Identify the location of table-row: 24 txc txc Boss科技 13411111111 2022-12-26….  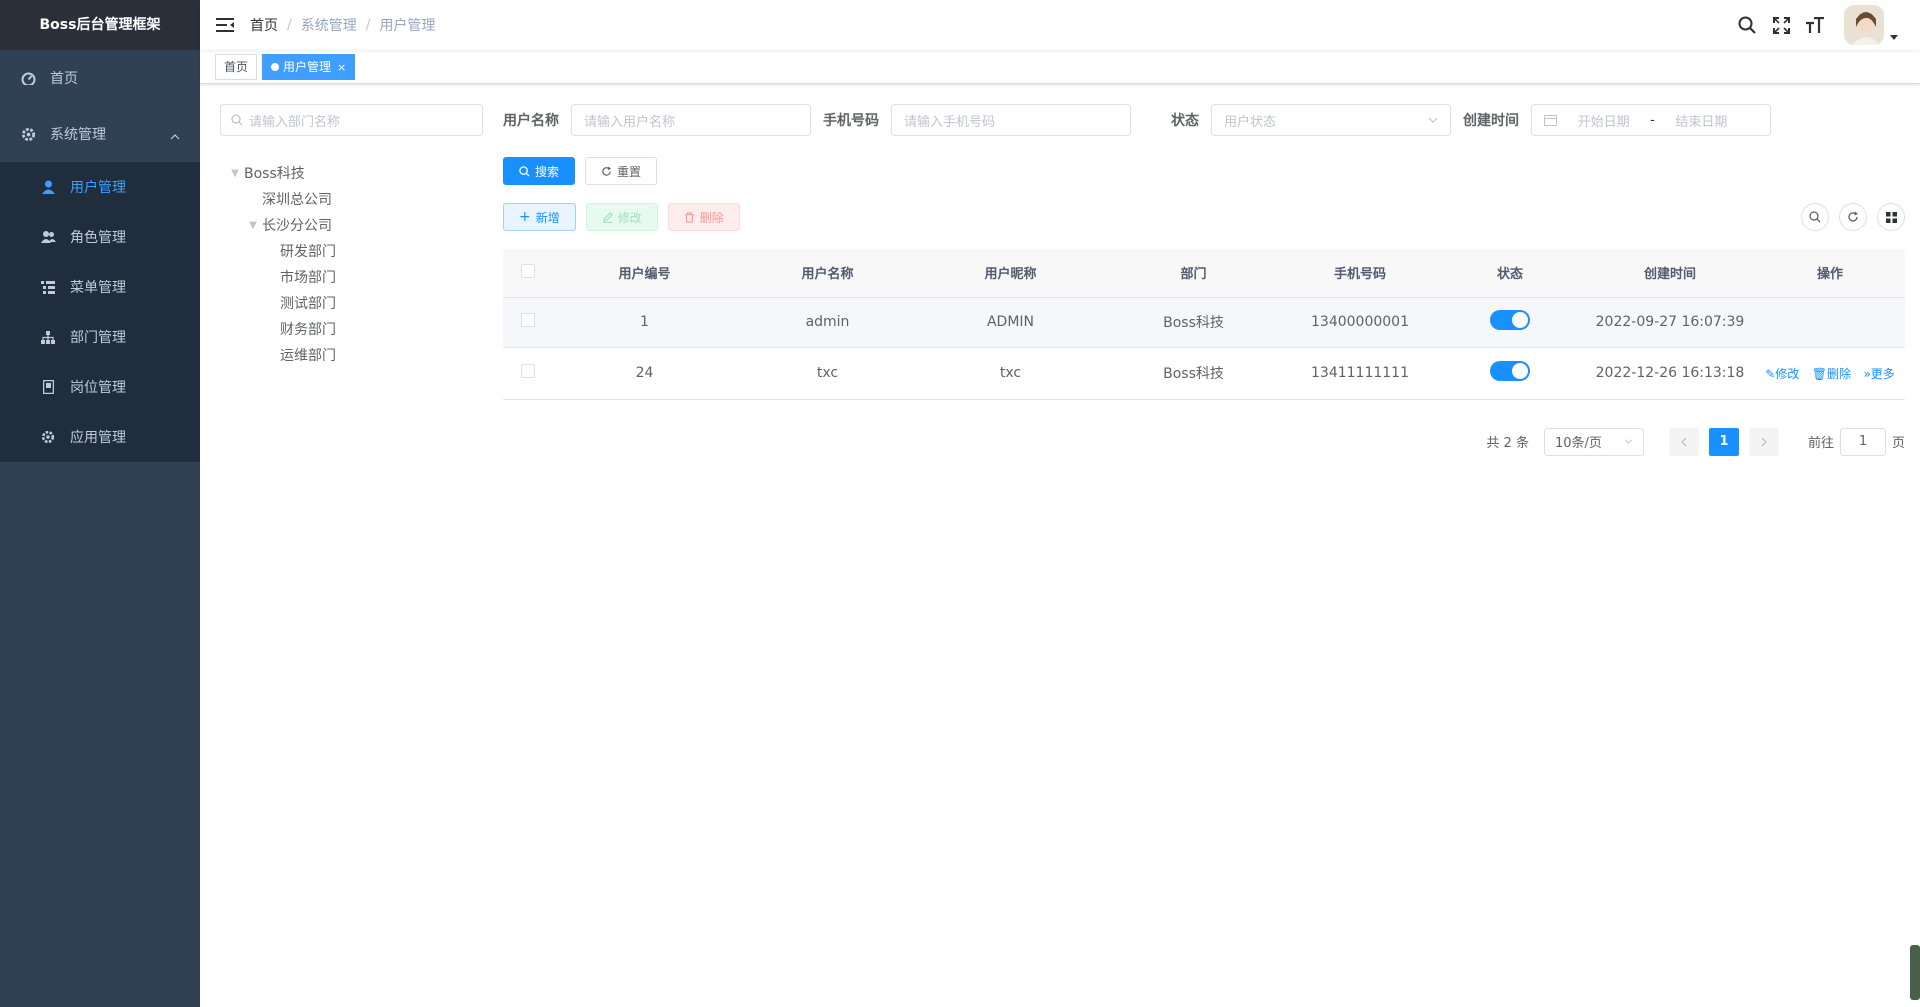
(1204, 373).